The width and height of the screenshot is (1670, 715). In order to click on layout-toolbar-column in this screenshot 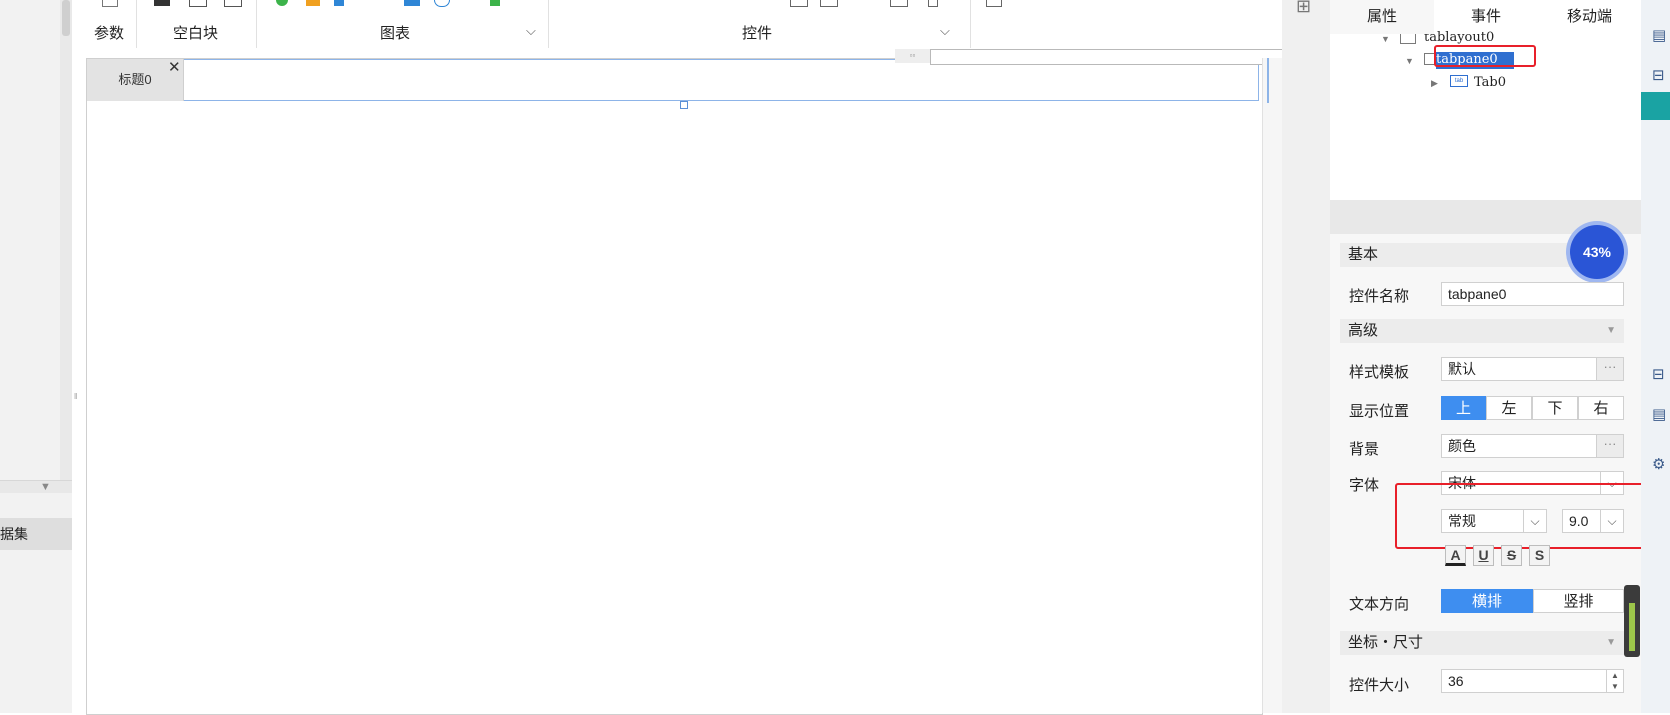, I will do `click(1306, 356)`.